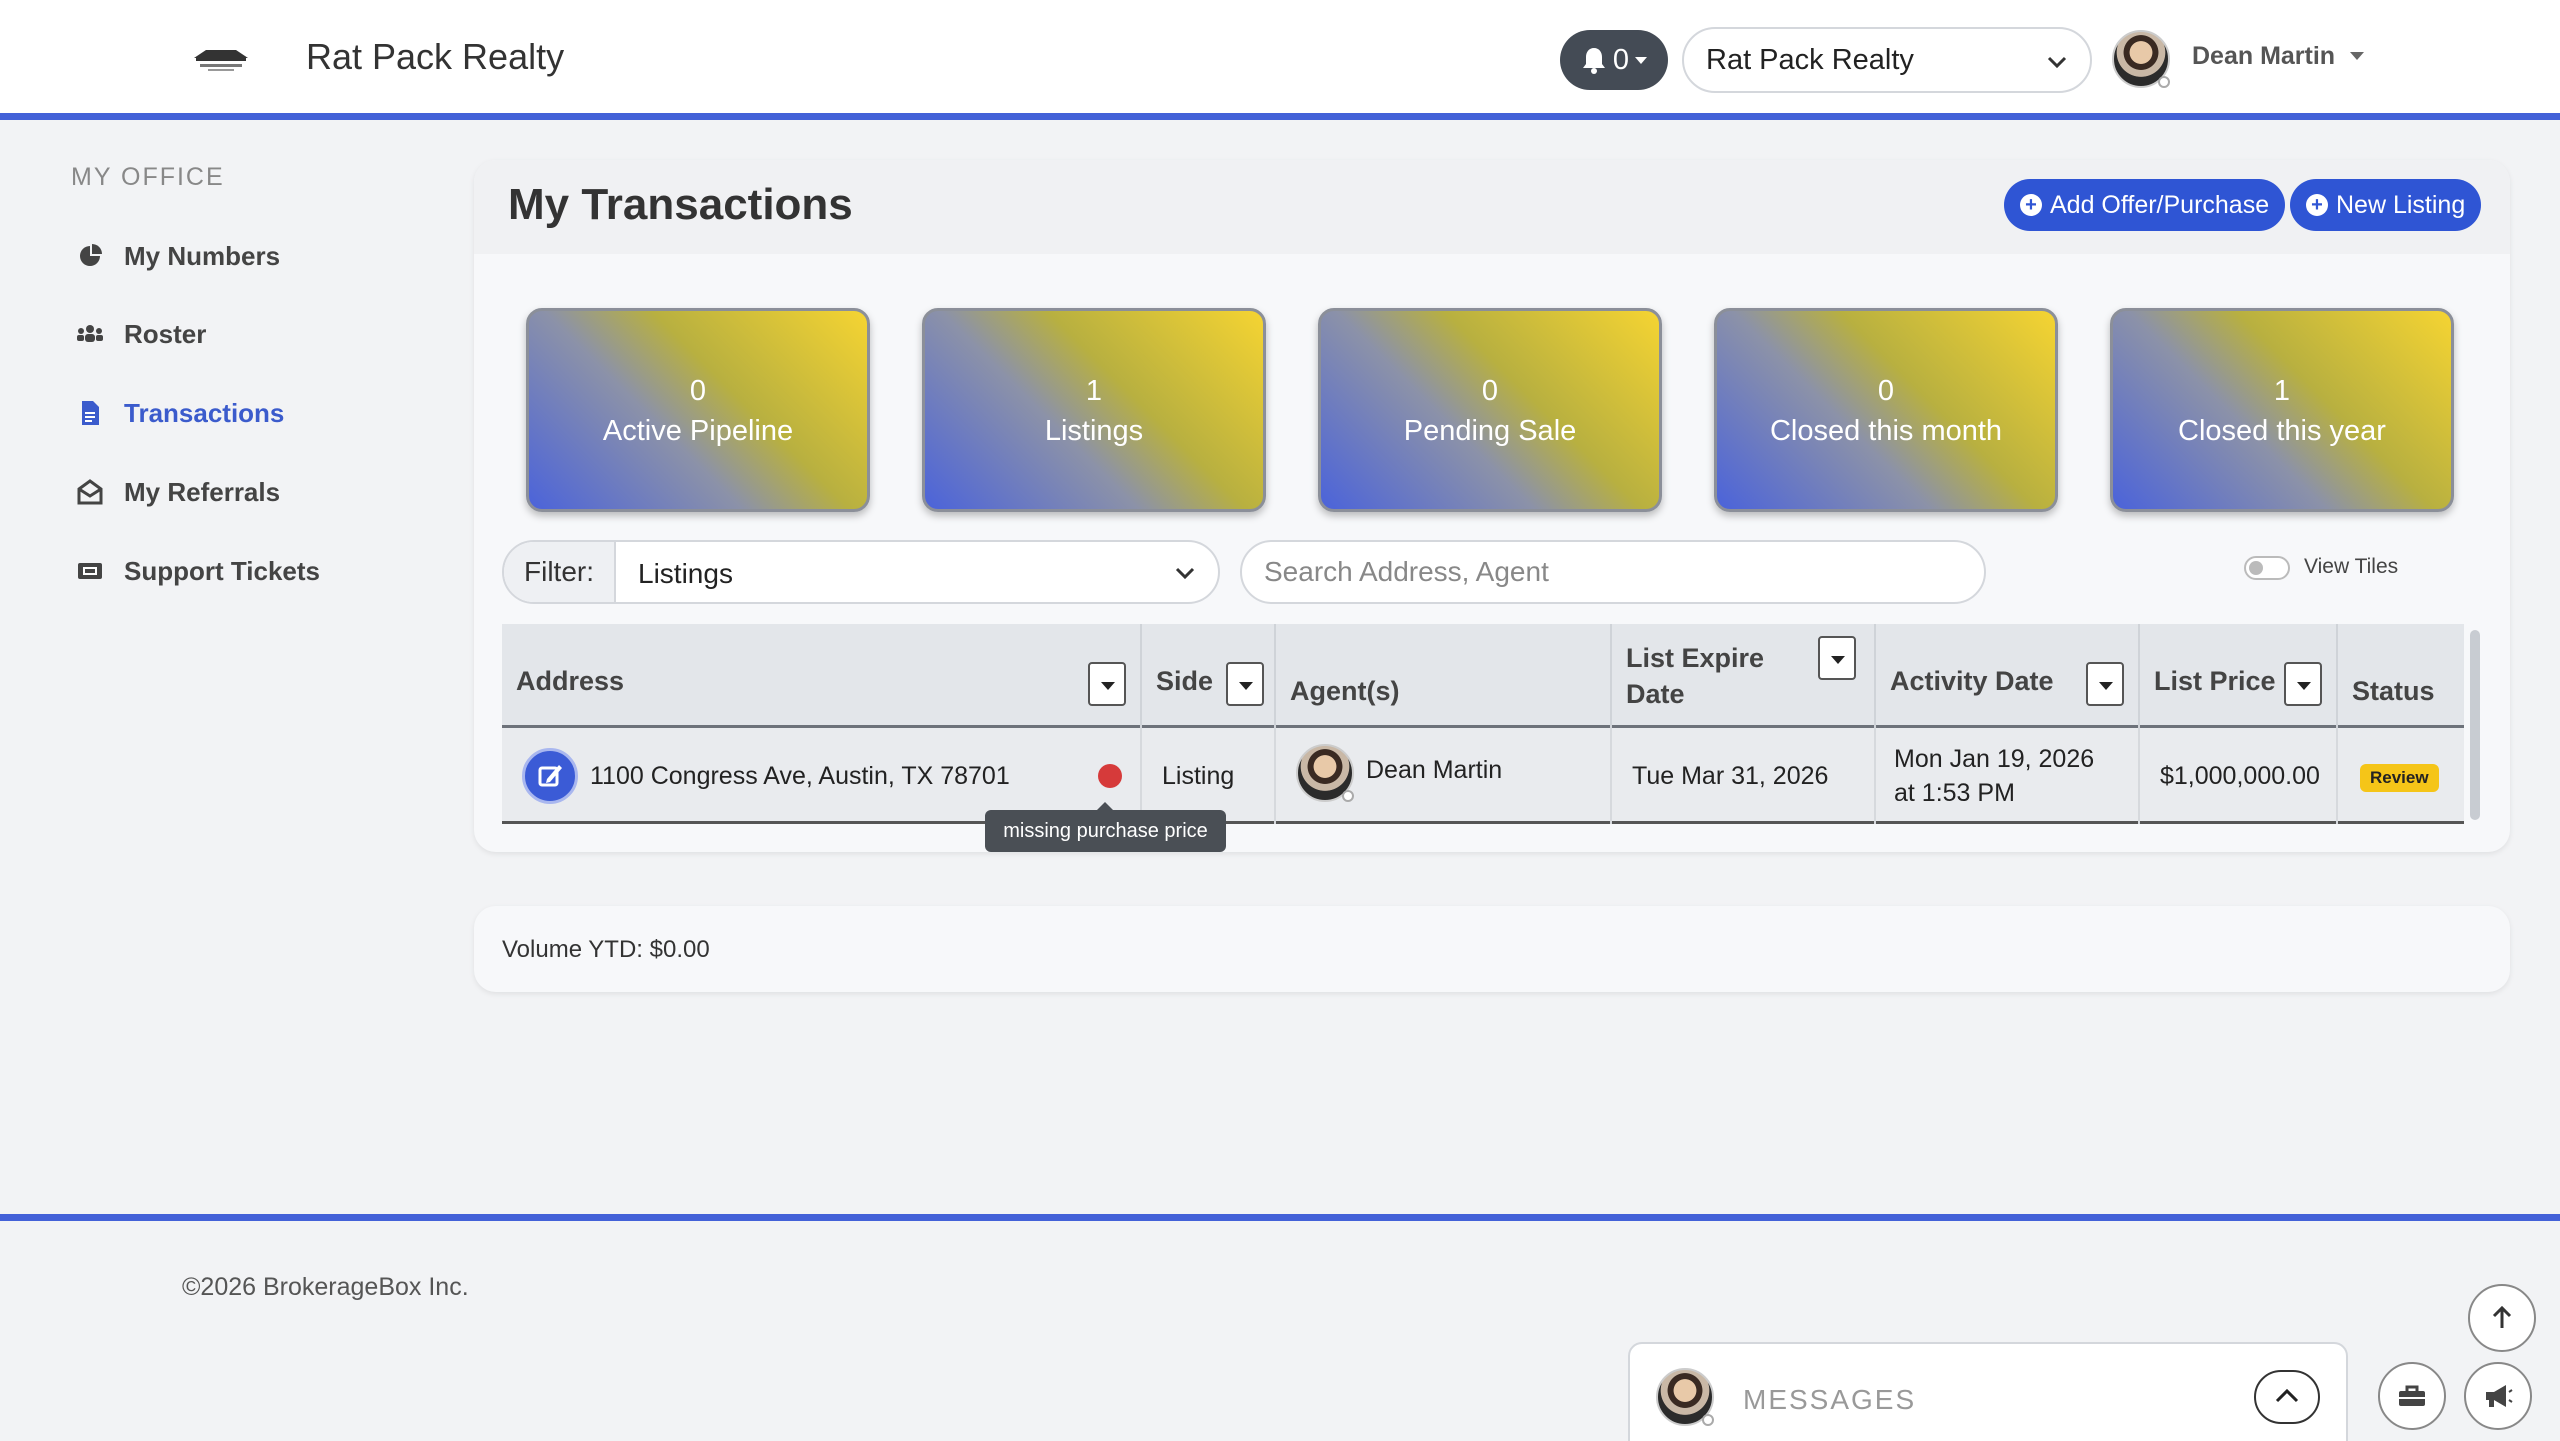 The image size is (2560, 1441). Describe the element at coordinates (2282, 431) in the screenshot. I see `tile-label: Closed this year` at that location.